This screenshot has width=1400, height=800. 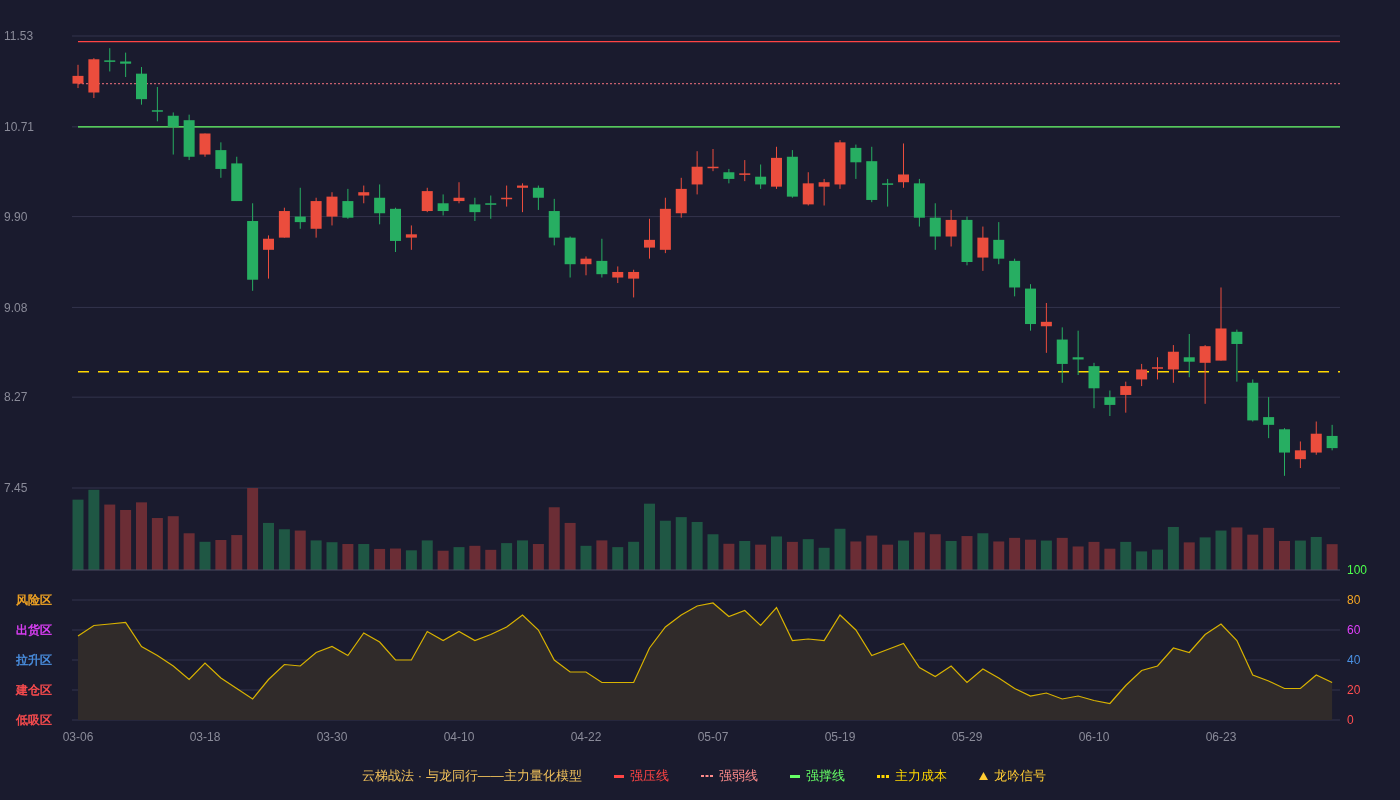 I want to click on date-label: 05-29, so click(x=967, y=737).